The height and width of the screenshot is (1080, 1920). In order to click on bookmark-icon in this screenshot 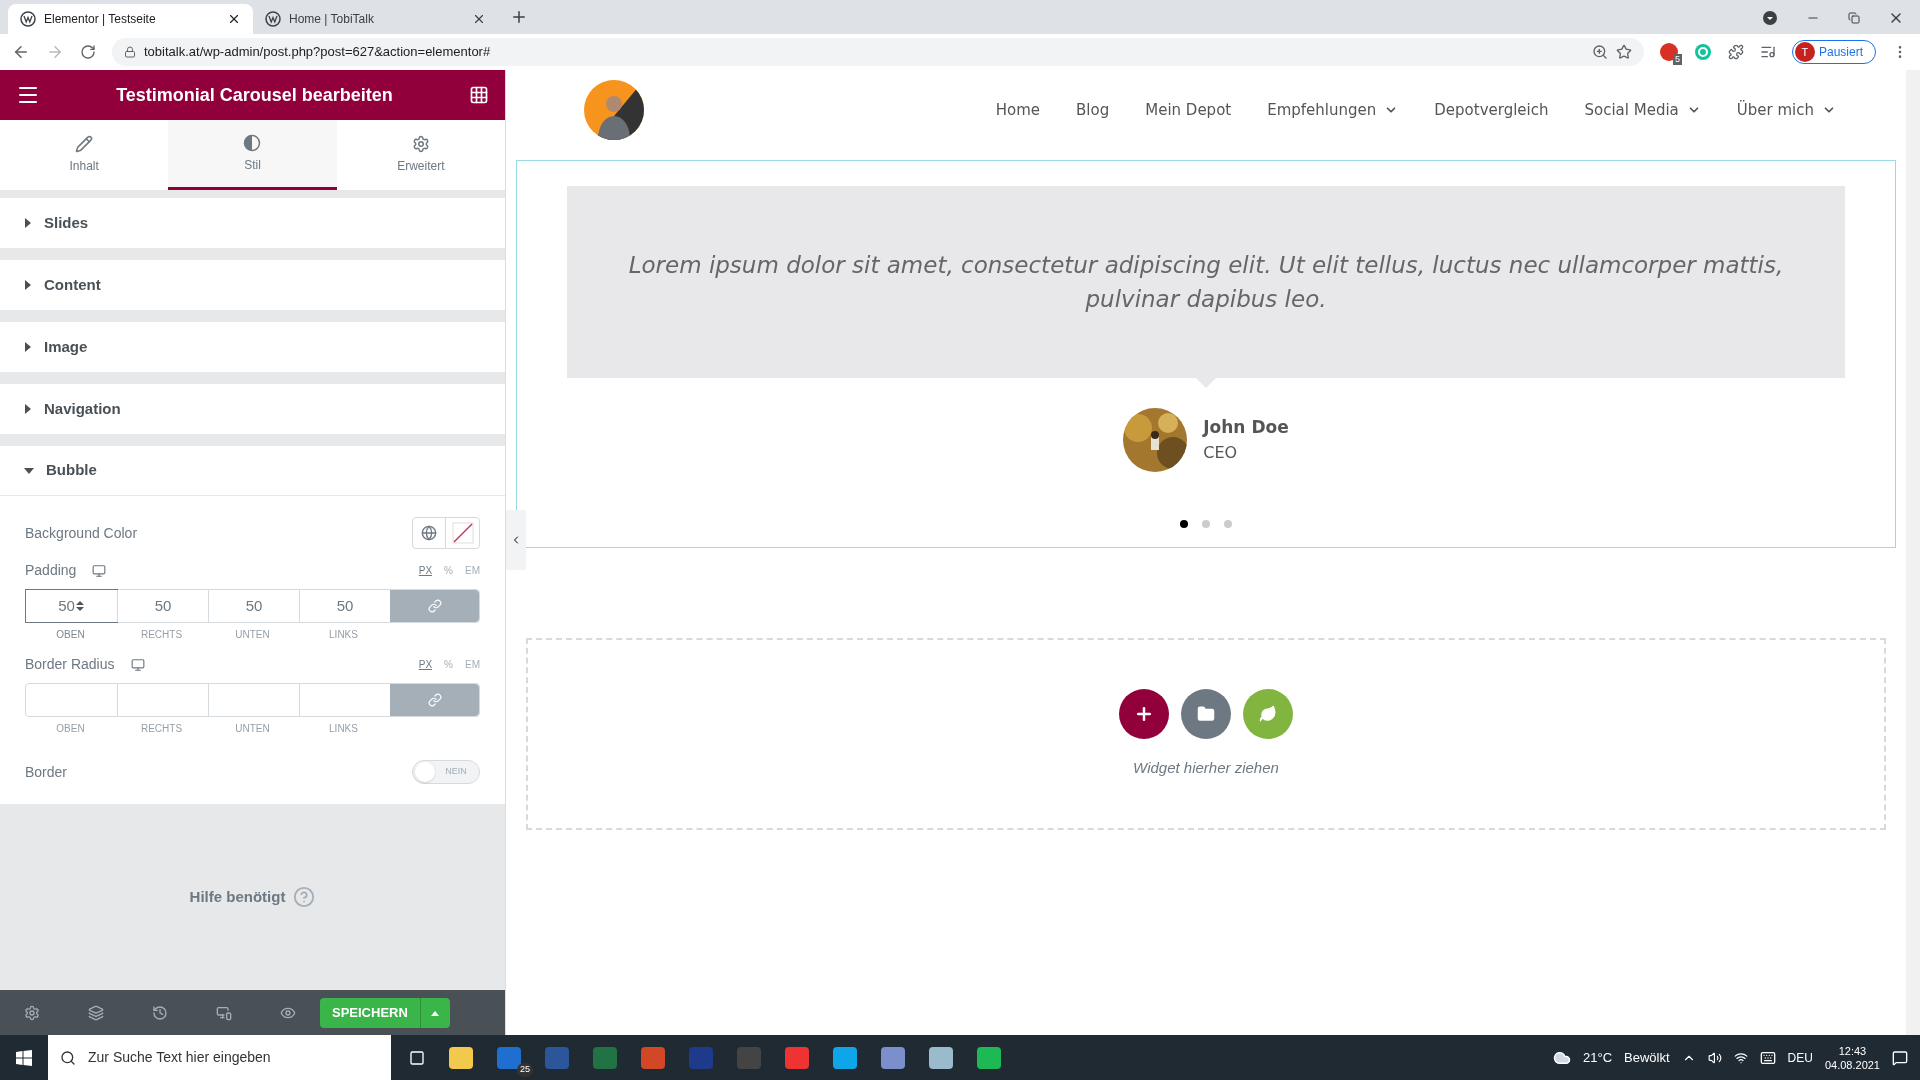, I will do `click(1623, 52)`.